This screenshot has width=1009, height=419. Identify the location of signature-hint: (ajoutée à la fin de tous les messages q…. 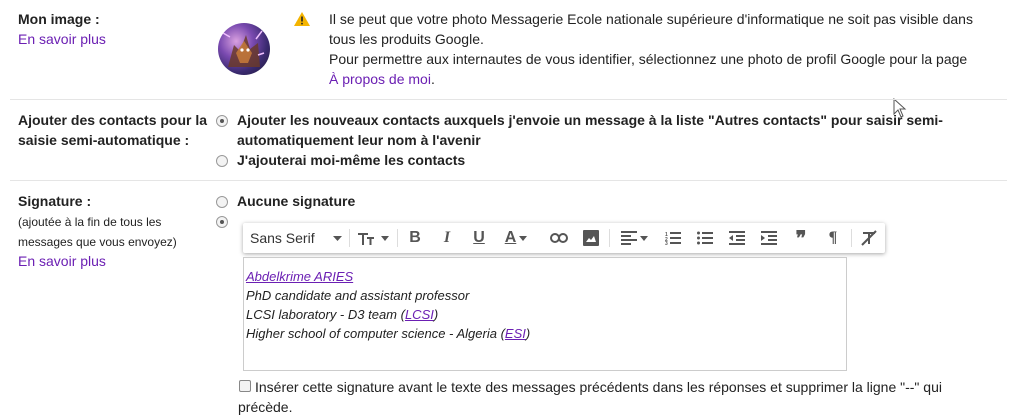
(97, 232).